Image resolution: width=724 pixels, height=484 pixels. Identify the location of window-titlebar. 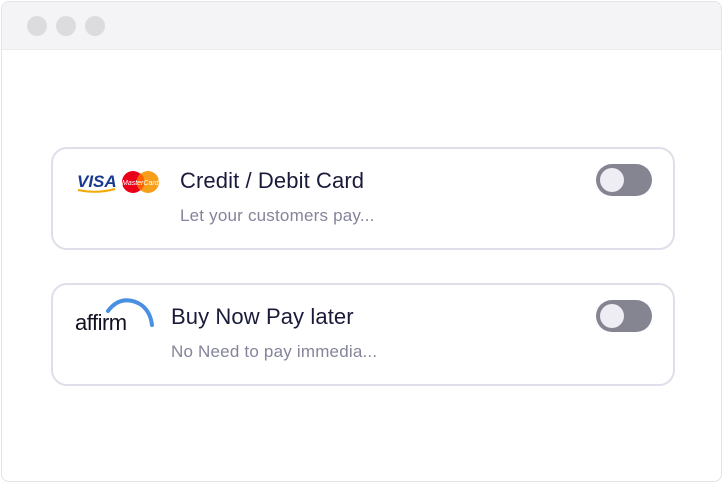
(361, 26).